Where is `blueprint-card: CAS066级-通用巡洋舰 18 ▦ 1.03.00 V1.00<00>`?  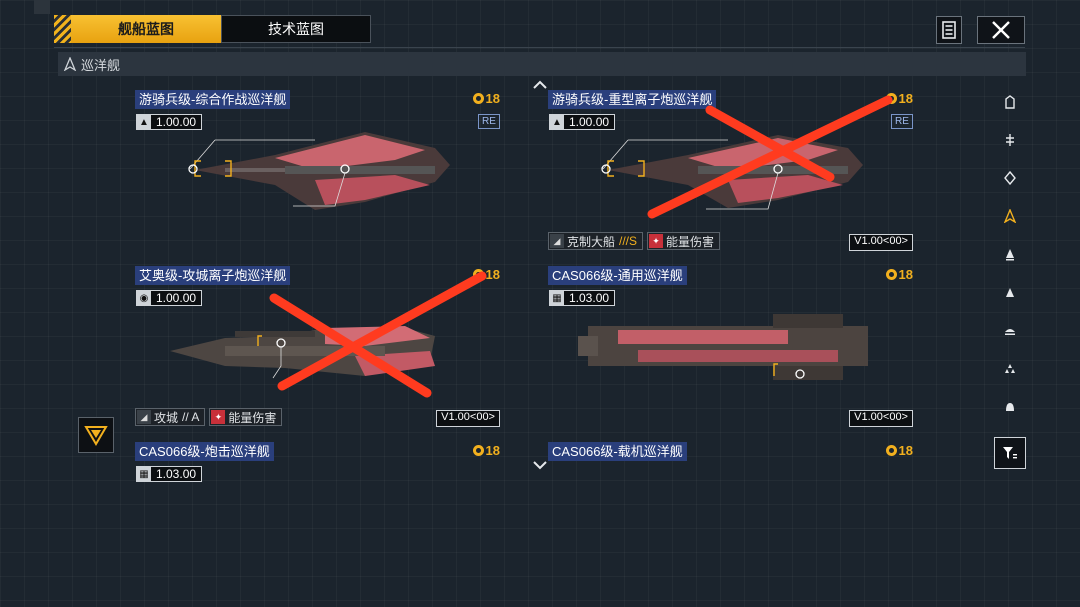
blueprint-card: CAS066级-通用巡洋舰 18 ▦ 1.03.00 V1.00<00> is located at coordinates (730, 348).